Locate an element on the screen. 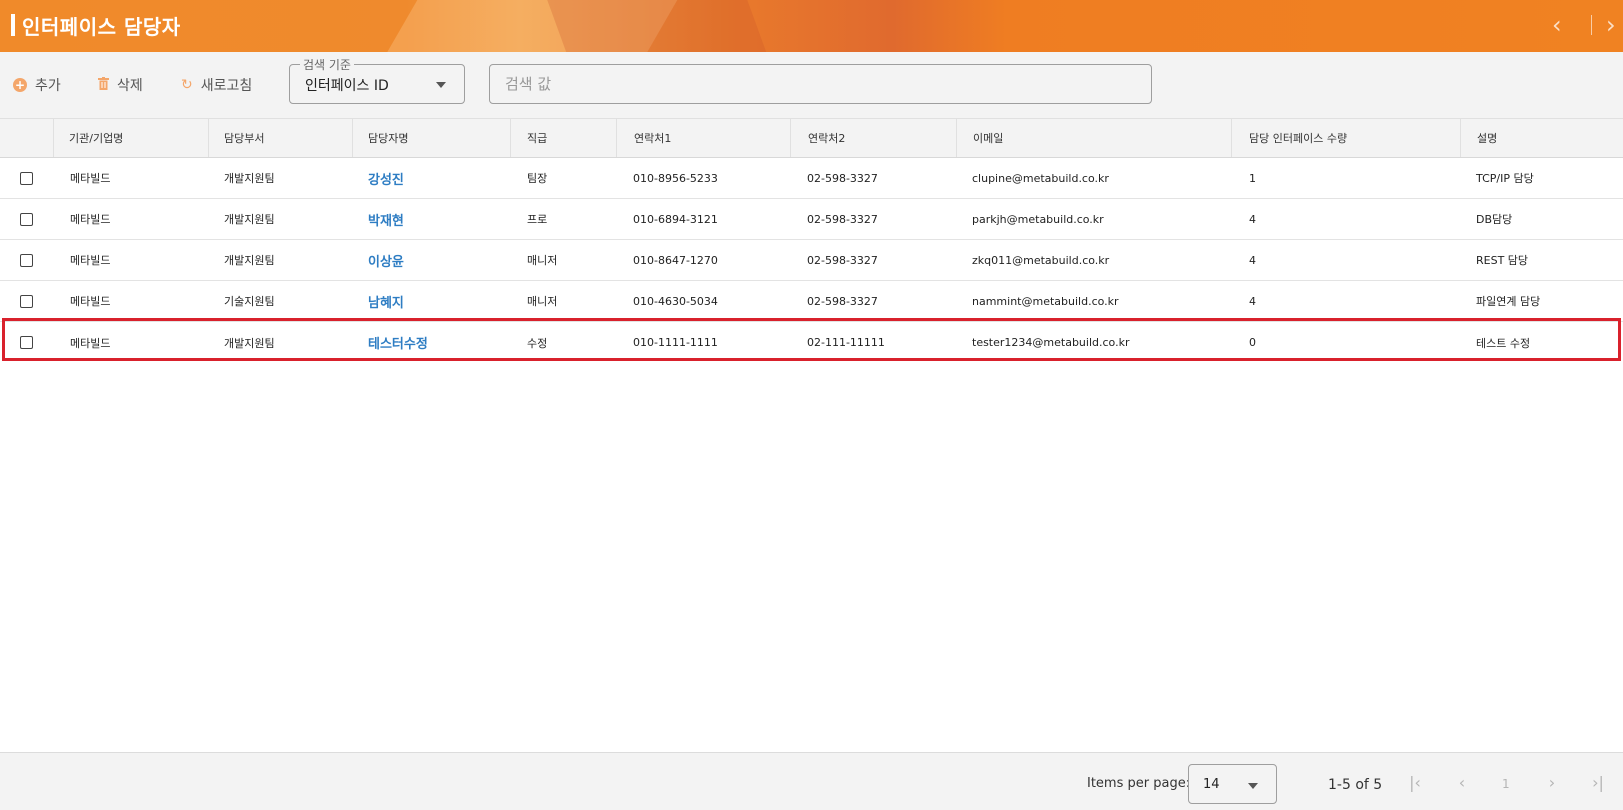 The image size is (1623, 810). header-name: 담당자명 is located at coordinates (431, 138).